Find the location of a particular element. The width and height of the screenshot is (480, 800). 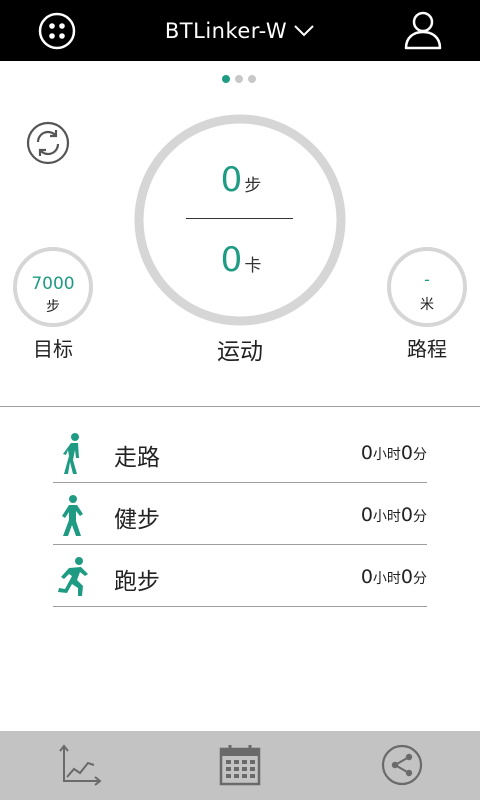

line-chart-icon is located at coordinates (80, 765).